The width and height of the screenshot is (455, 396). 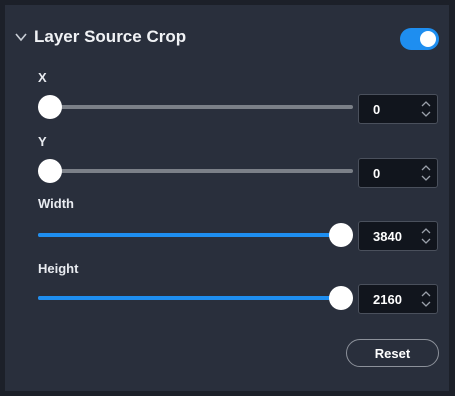 What do you see at coordinates (387, 236) in the screenshot?
I see `width-value: 3840` at bounding box center [387, 236].